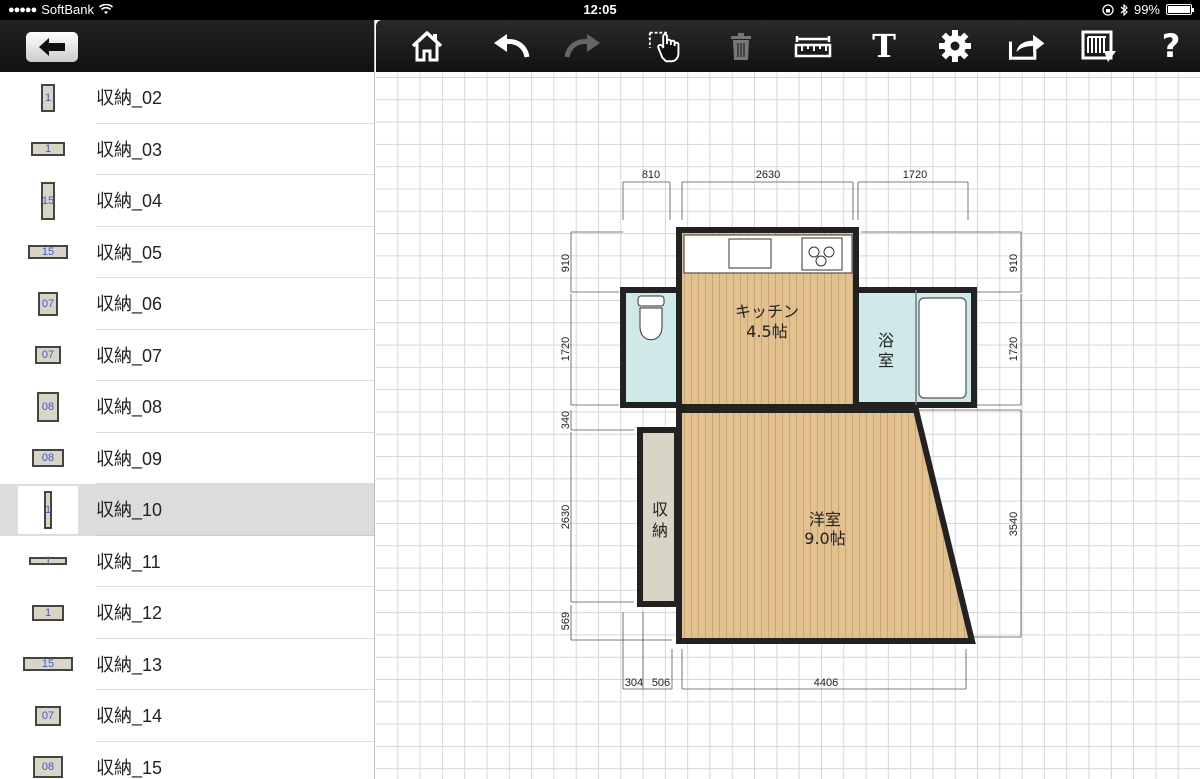  I want to click on storage-label-1: 収, so click(660, 509).